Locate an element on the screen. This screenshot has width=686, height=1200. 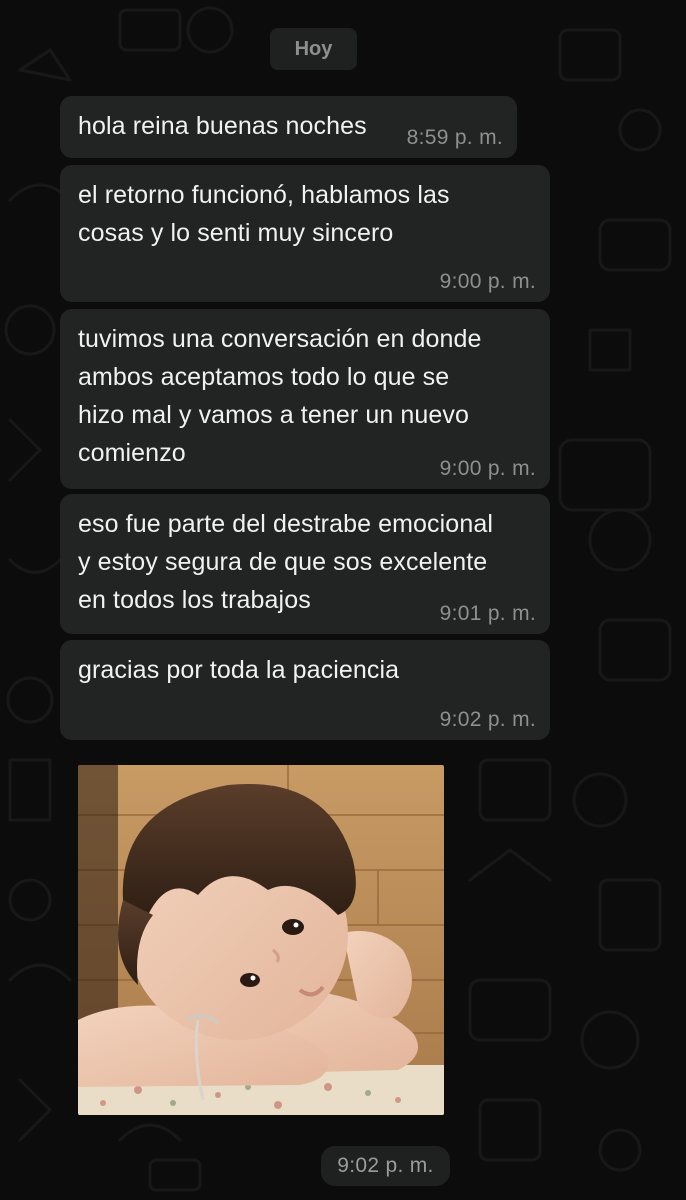
message-time: 8:59 p. m. is located at coordinates (454, 137).